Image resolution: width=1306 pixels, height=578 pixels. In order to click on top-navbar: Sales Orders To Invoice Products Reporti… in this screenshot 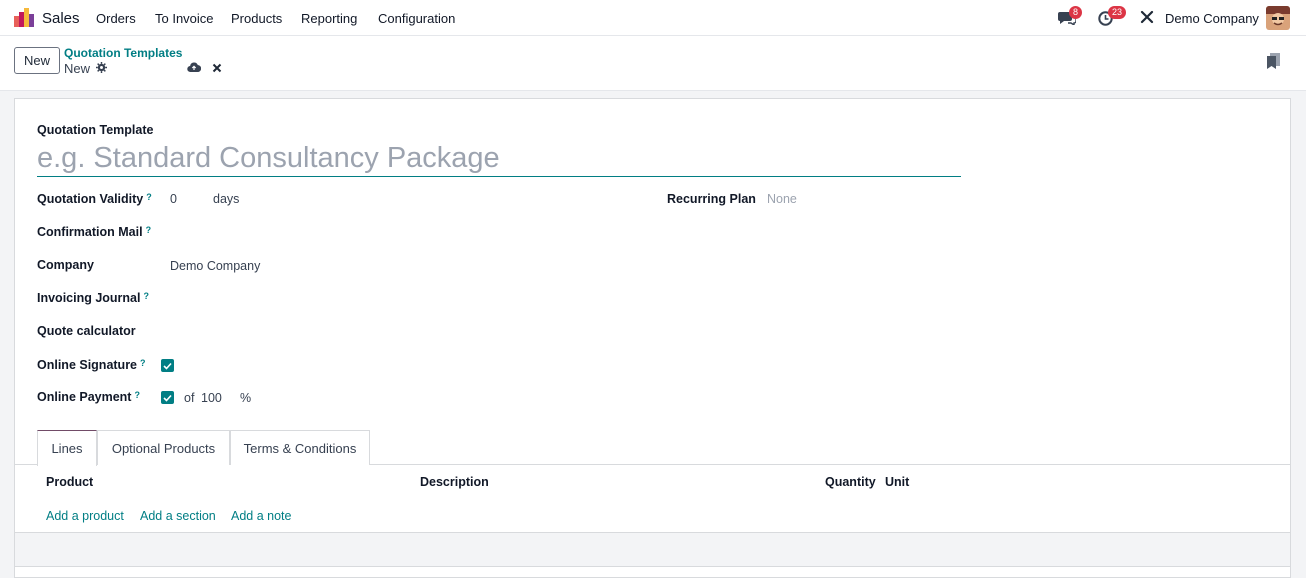, I will do `click(653, 18)`.